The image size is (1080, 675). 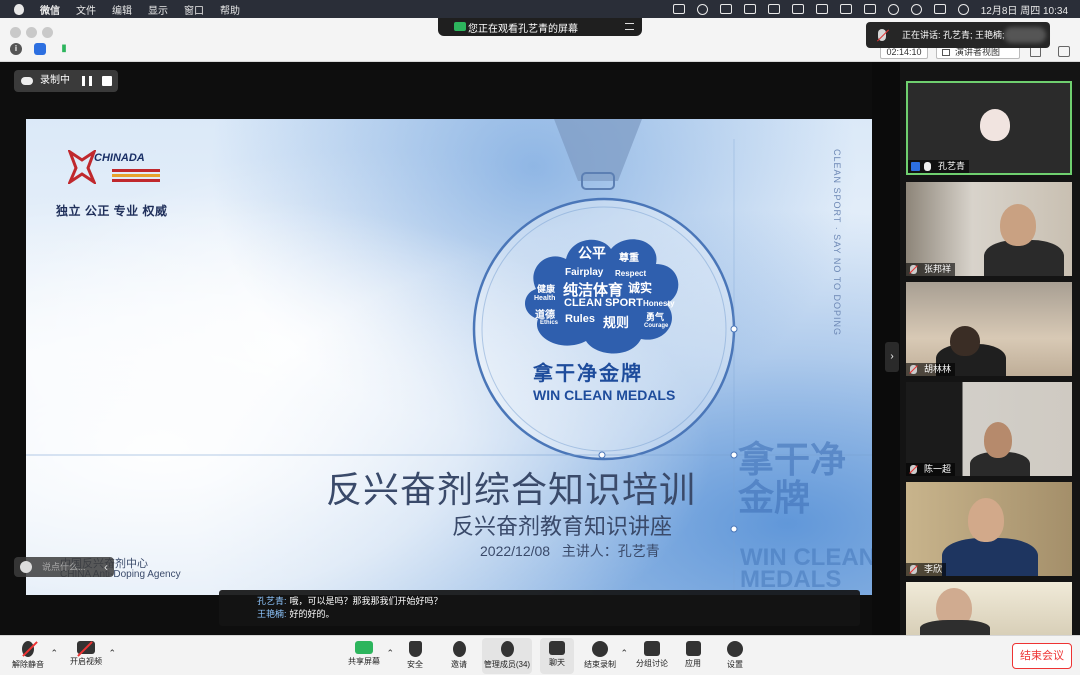 I want to click on user-icon, so click(x=916, y=9).